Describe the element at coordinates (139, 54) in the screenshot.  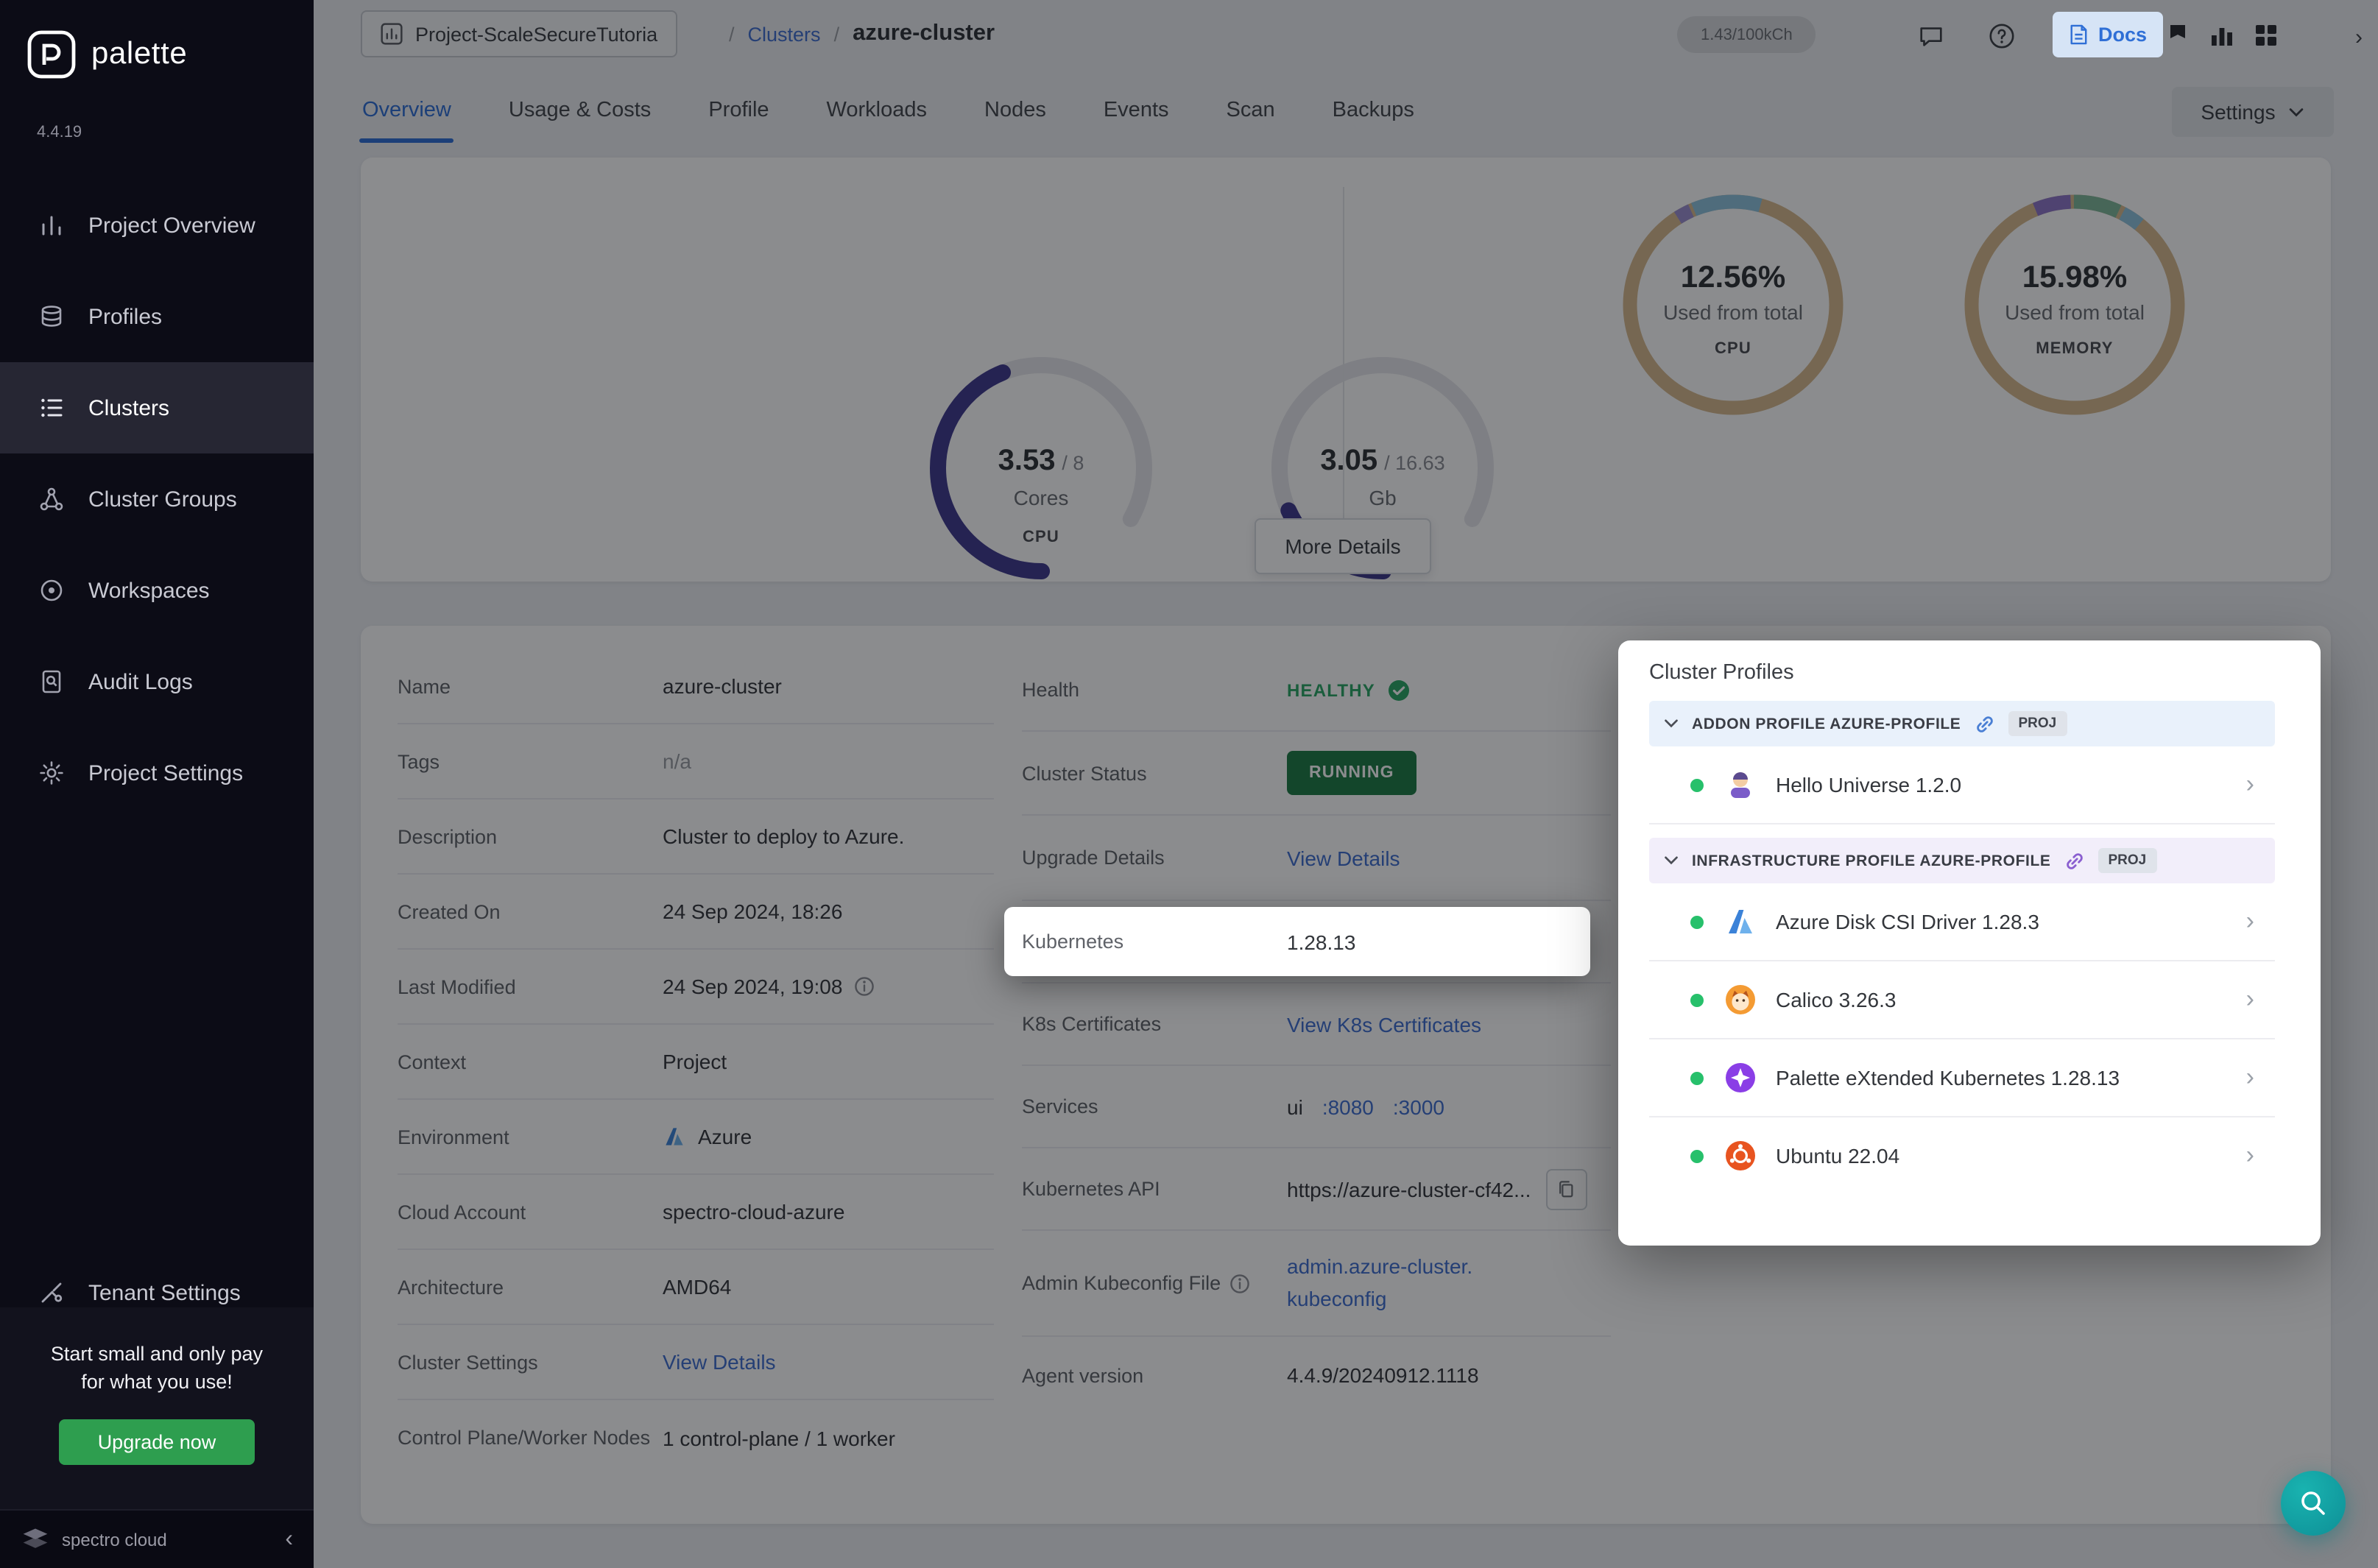
I see `app-name: palette` at that location.